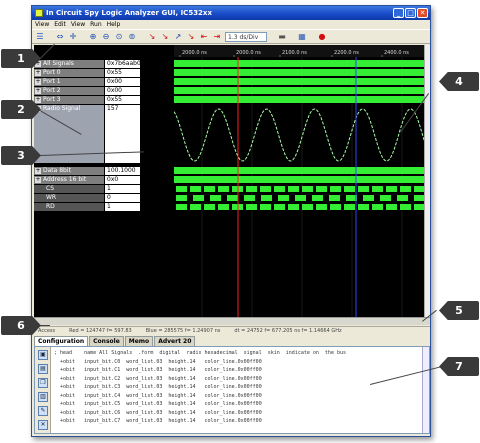  What do you see at coordinates (52, 90) in the screenshot?
I see `signal-label: Port 2` at bounding box center [52, 90].